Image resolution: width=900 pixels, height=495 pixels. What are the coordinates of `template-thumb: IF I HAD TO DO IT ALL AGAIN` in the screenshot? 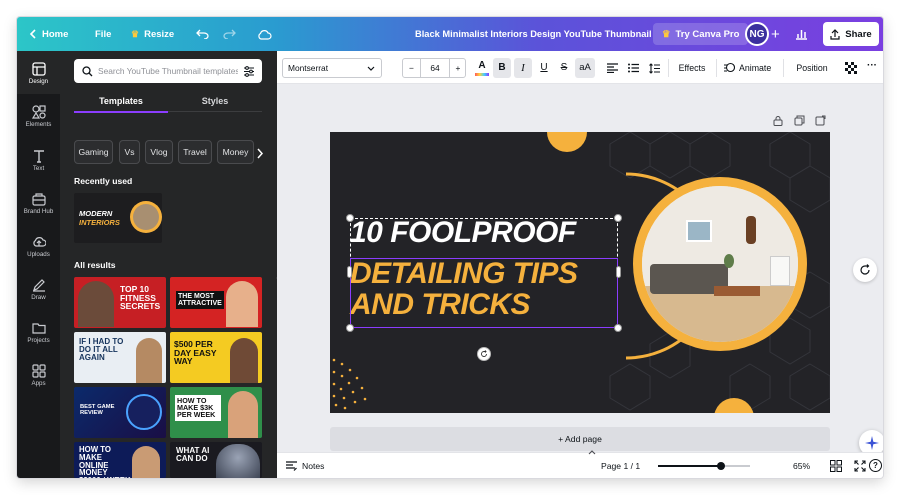 It's located at (120, 357).